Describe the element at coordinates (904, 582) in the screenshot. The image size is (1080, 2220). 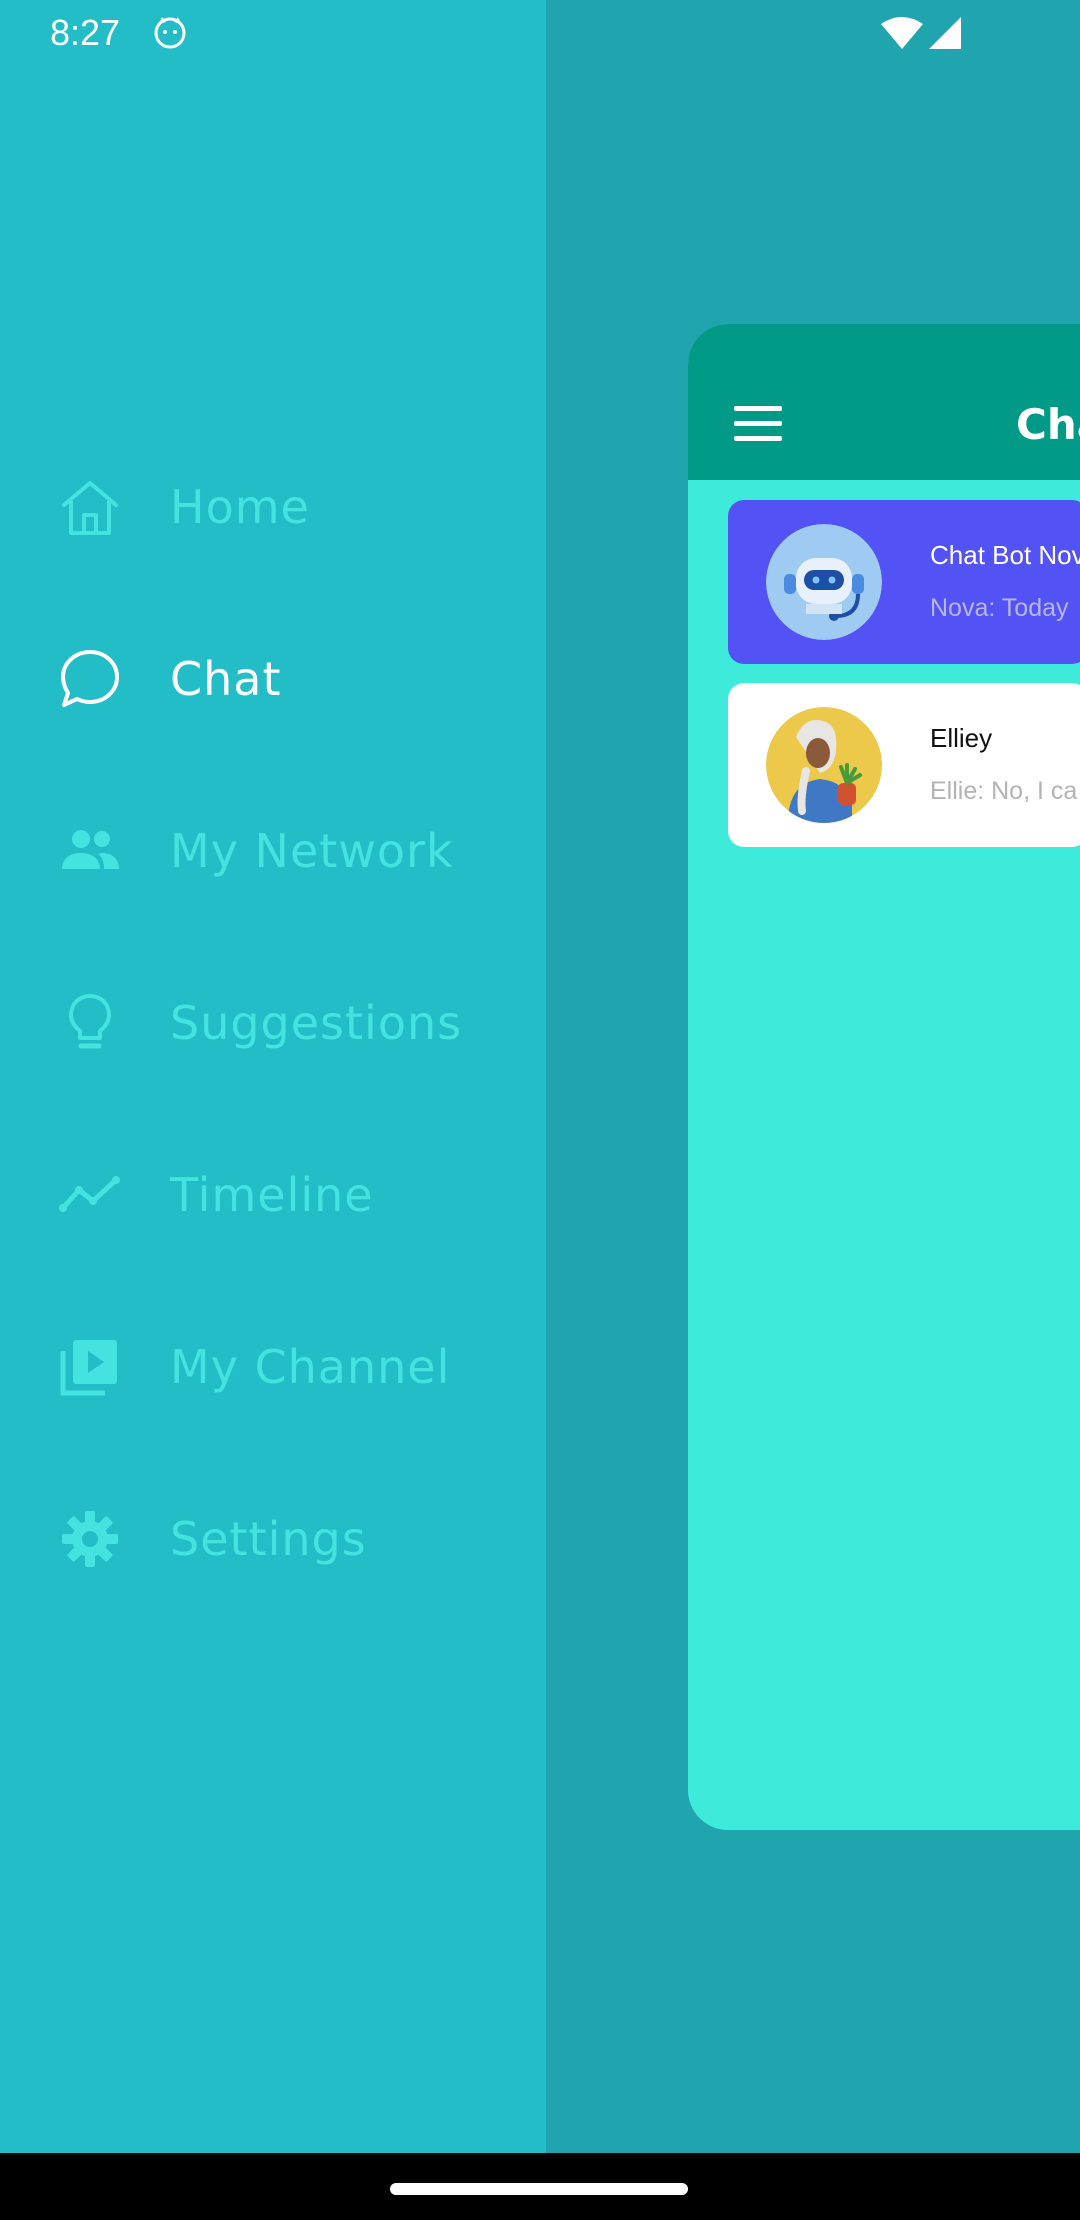
I see `chat-item-bot: Chat Bot Nov Nova: Today` at that location.